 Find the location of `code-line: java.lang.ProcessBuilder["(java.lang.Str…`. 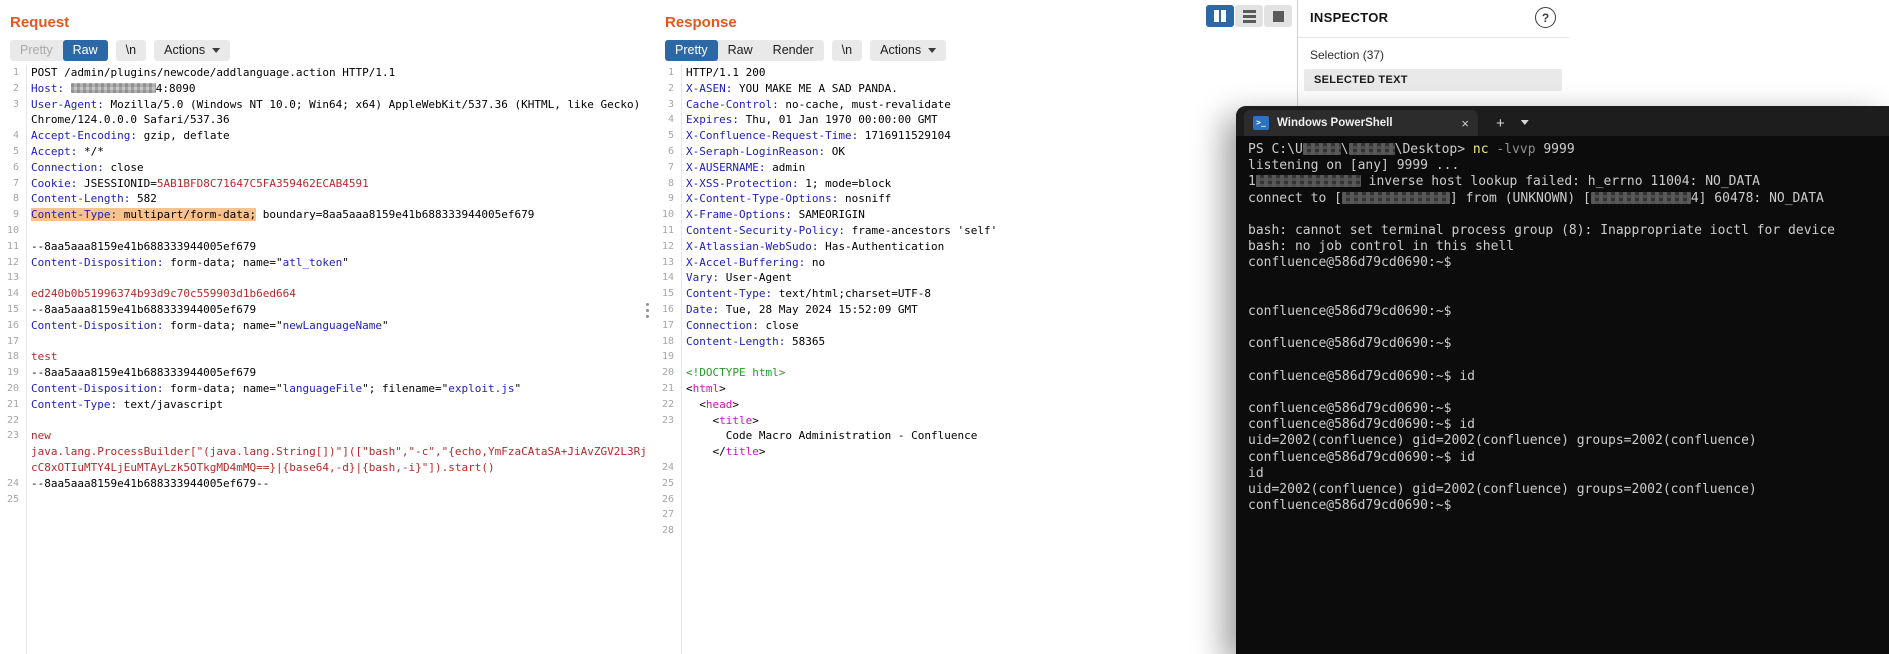

code-line: java.lang.ProcessBuilder["(java.lang.Str… is located at coordinates (322, 452).